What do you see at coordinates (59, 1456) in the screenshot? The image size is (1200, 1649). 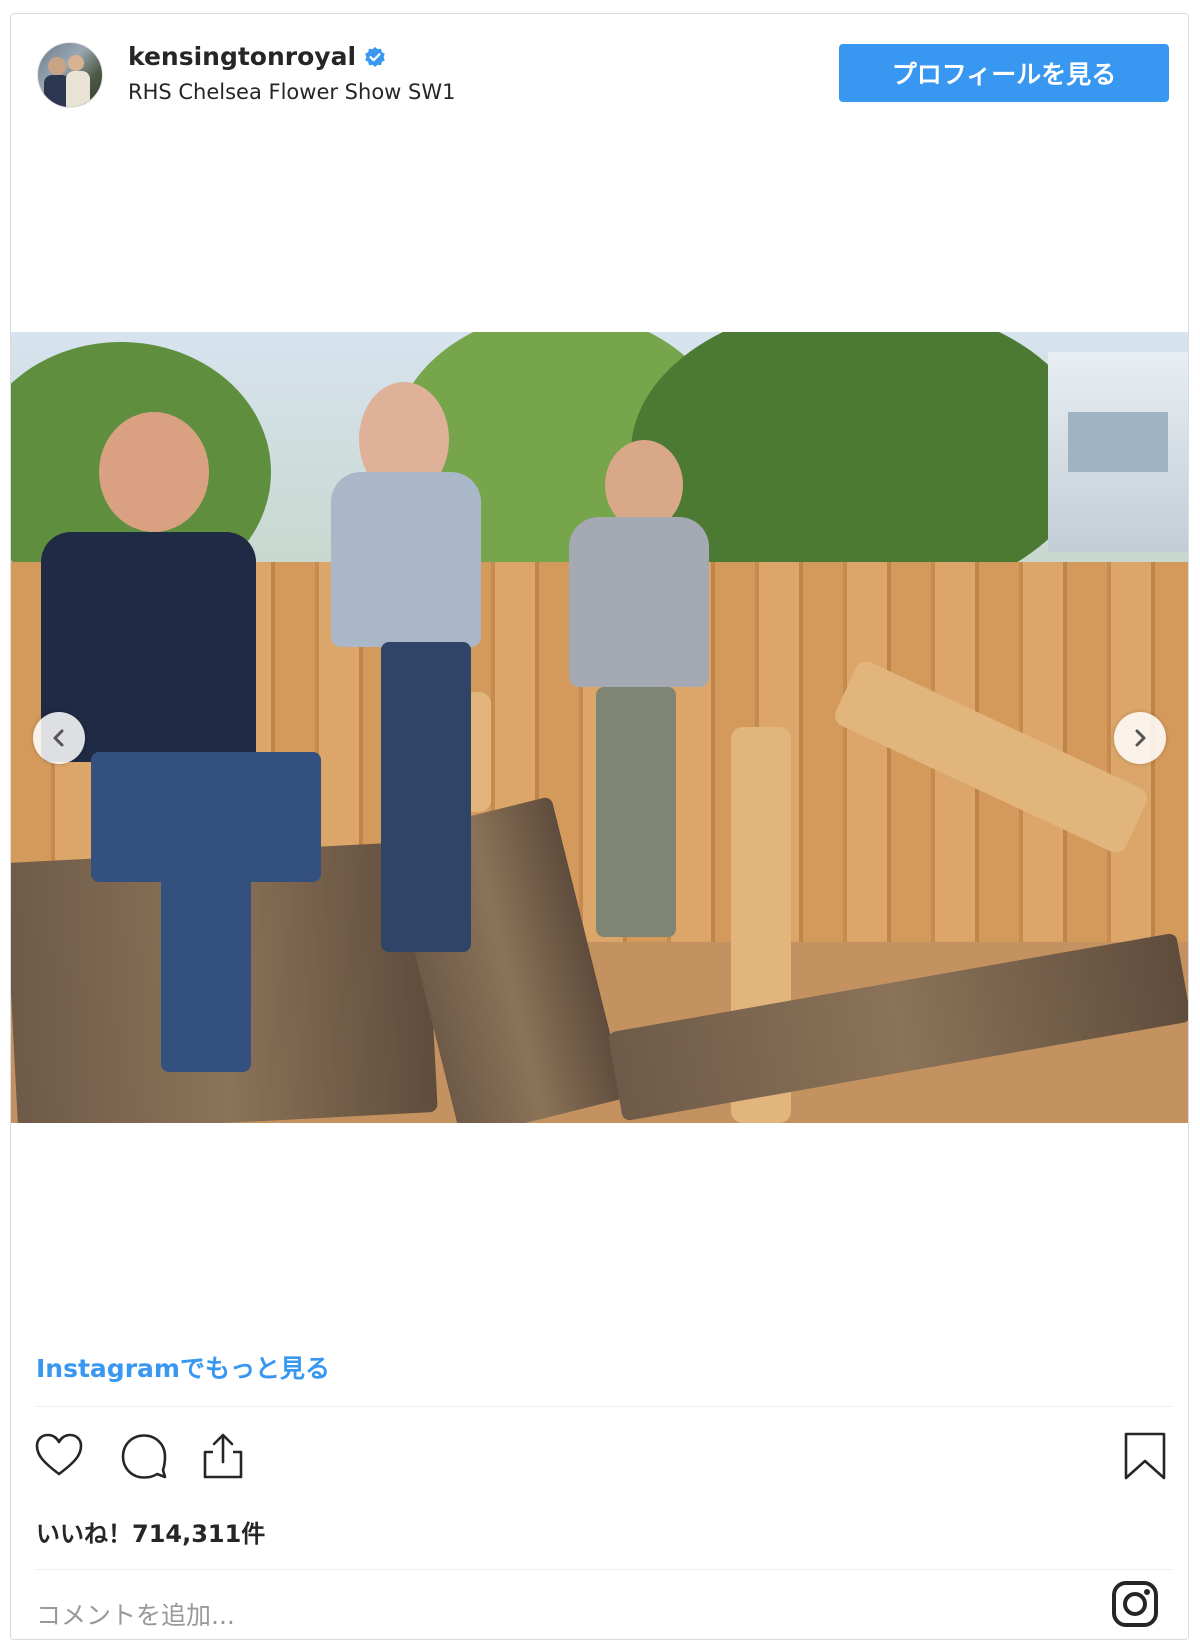 I see `heart-icon` at bounding box center [59, 1456].